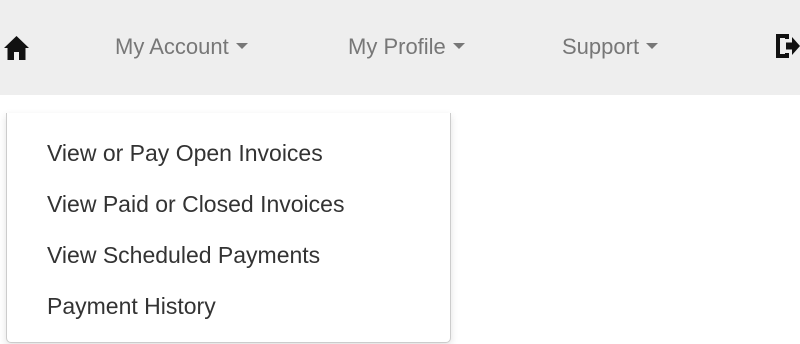  What do you see at coordinates (183, 255) in the screenshot?
I see `menu-item-view-scheduled-payments: View Scheduled Payments` at bounding box center [183, 255].